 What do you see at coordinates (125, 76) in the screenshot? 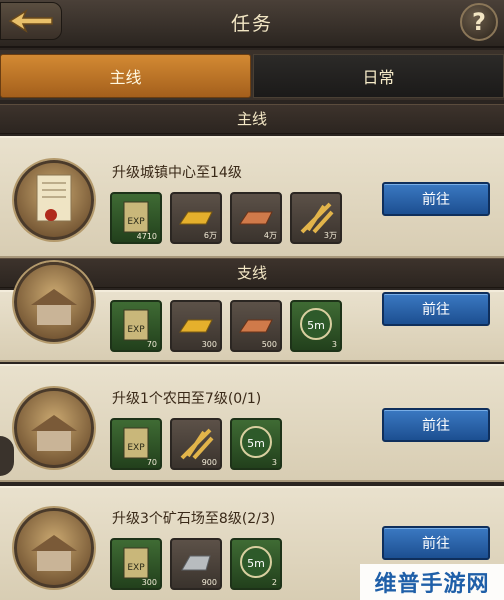
I see `tab-main-quest: 主线` at bounding box center [125, 76].